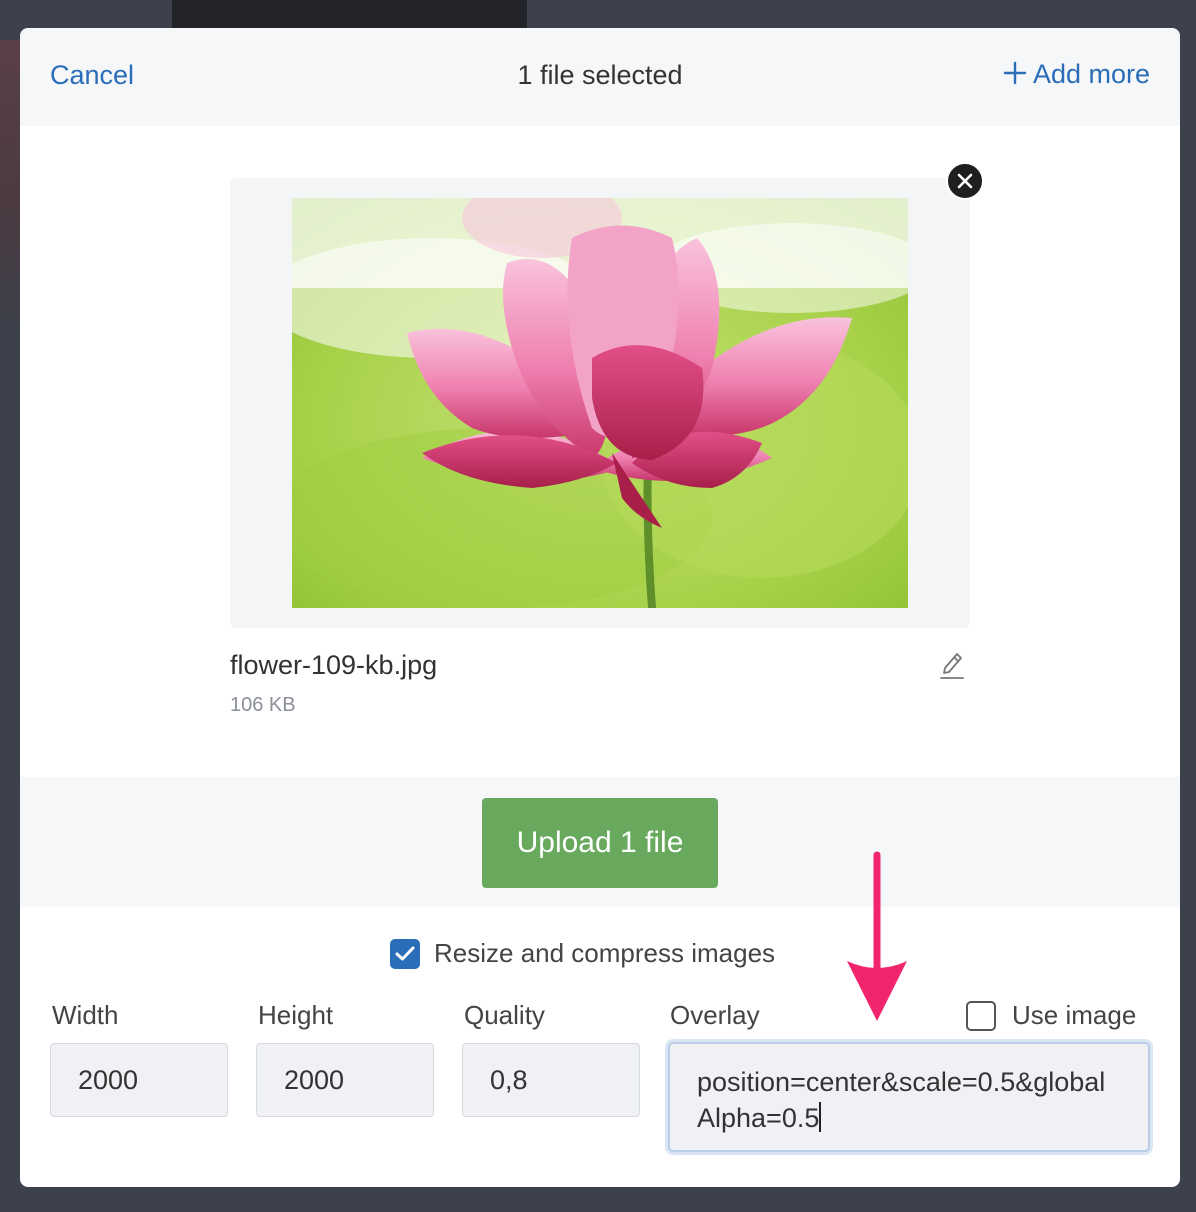 The width and height of the screenshot is (1196, 1212). What do you see at coordinates (981, 1015) in the screenshot?
I see `use-image-checkbox` at bounding box center [981, 1015].